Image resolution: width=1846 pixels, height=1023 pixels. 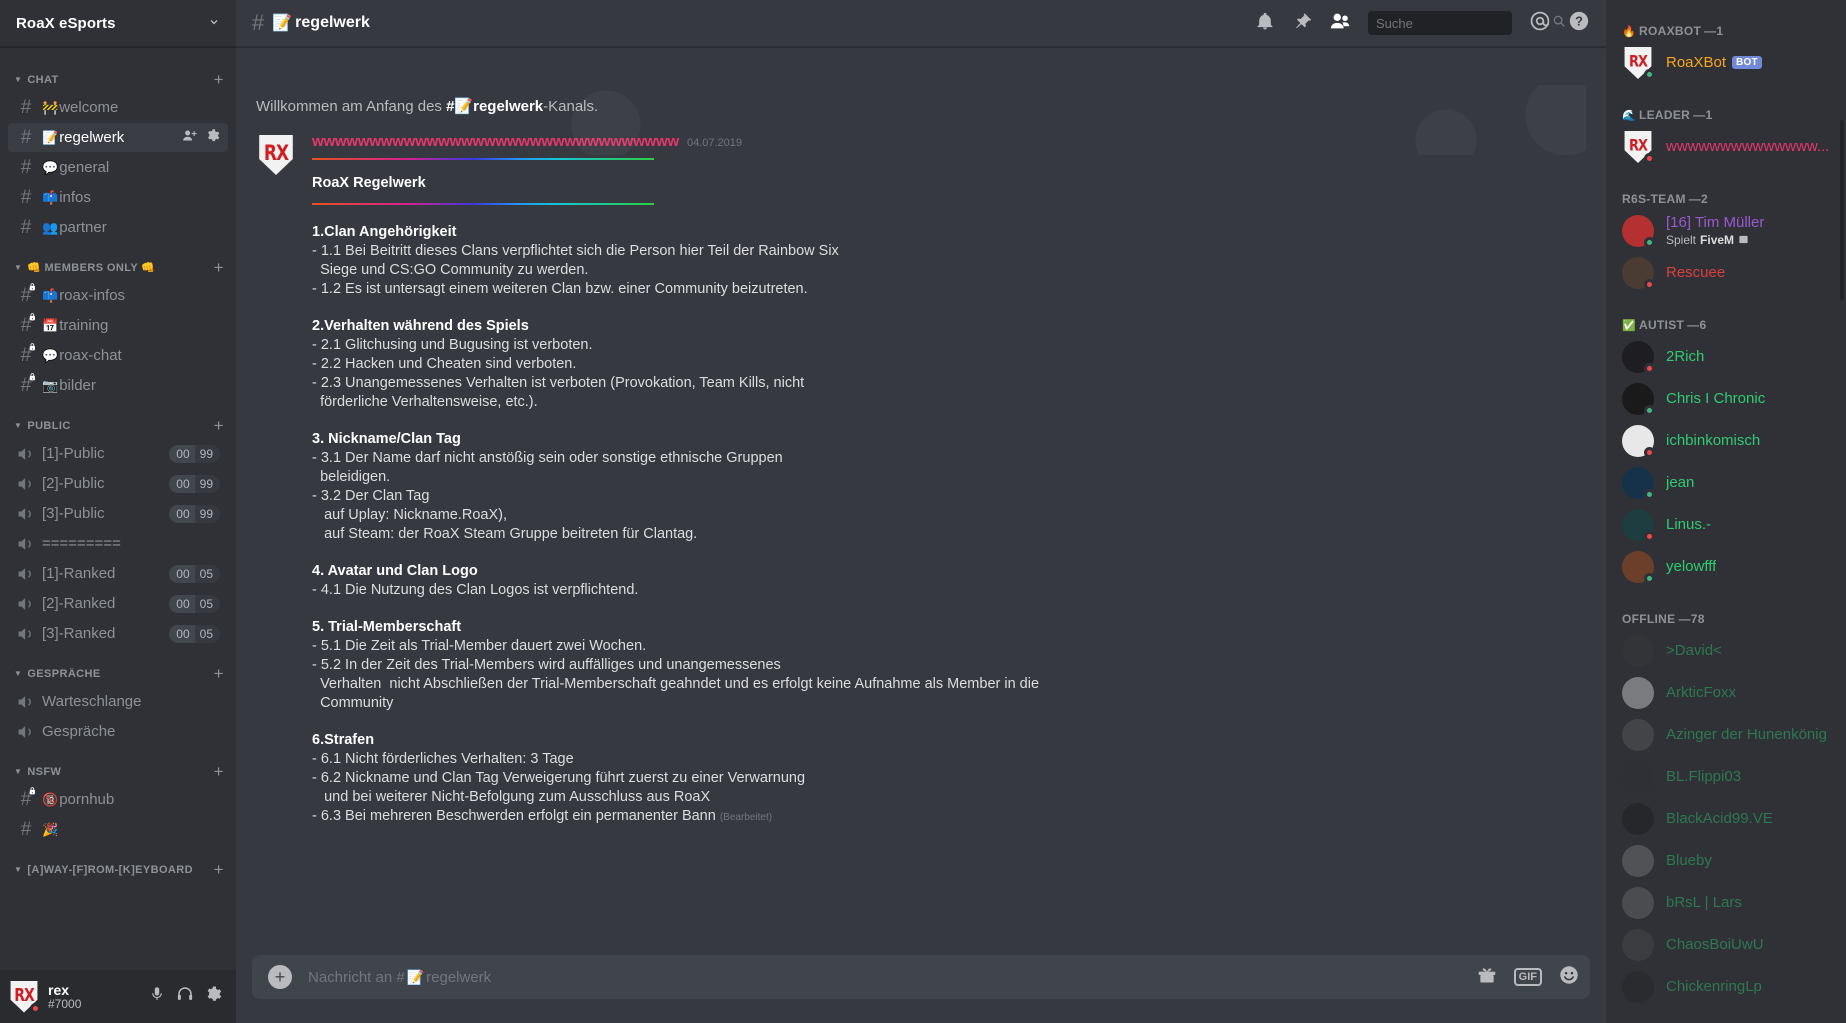 What do you see at coordinates (1540, 23) in the screenshot?
I see `mention-icon` at bounding box center [1540, 23].